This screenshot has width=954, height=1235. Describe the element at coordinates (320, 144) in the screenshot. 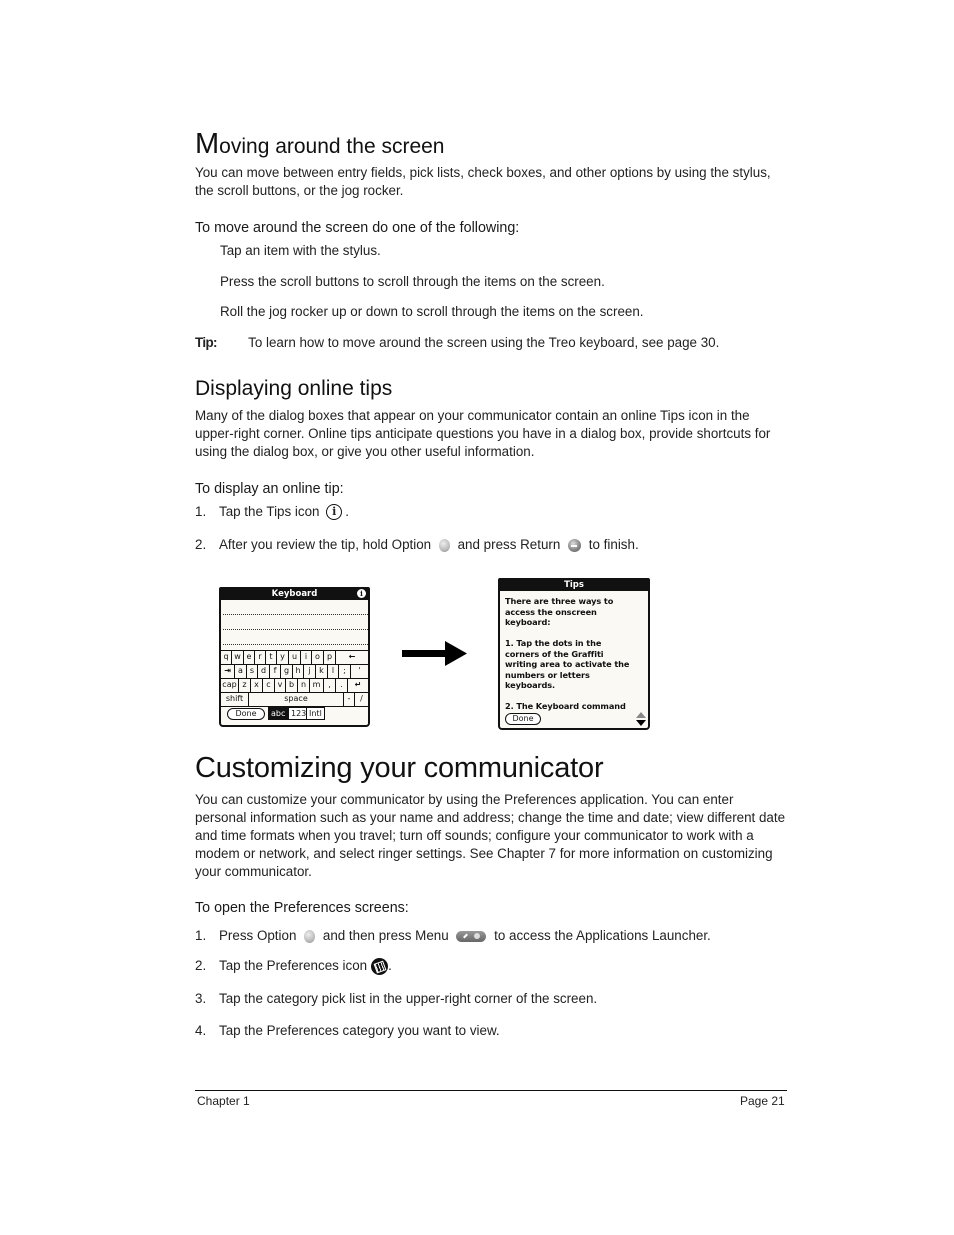

I see `section-heading-moving: Moving around the screen` at that location.